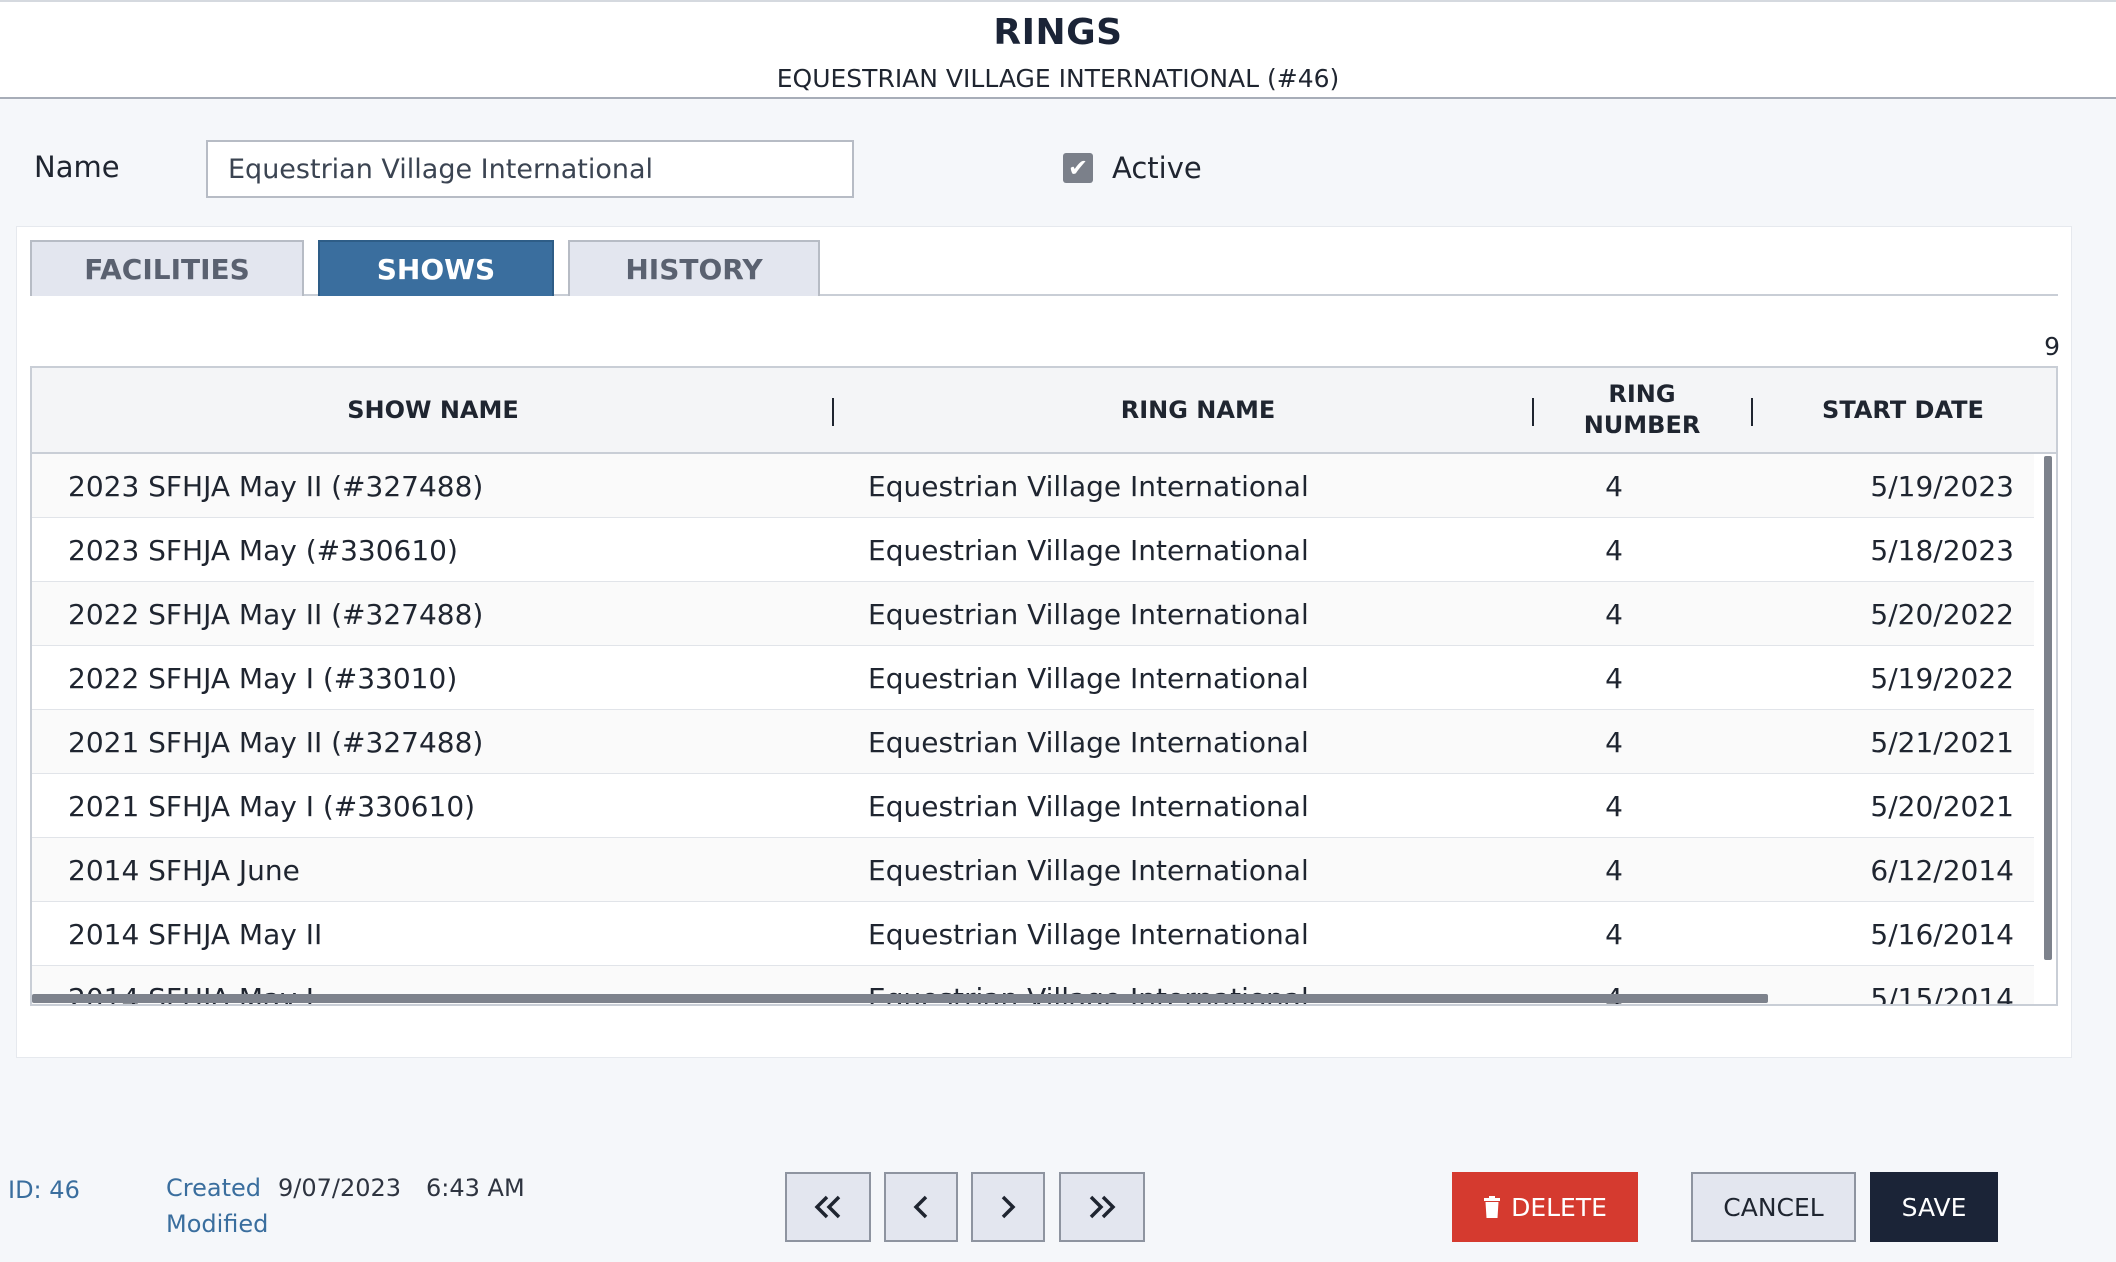 The width and height of the screenshot is (2116, 1262). I want to click on created-time: 6:43 AM, so click(475, 1188).